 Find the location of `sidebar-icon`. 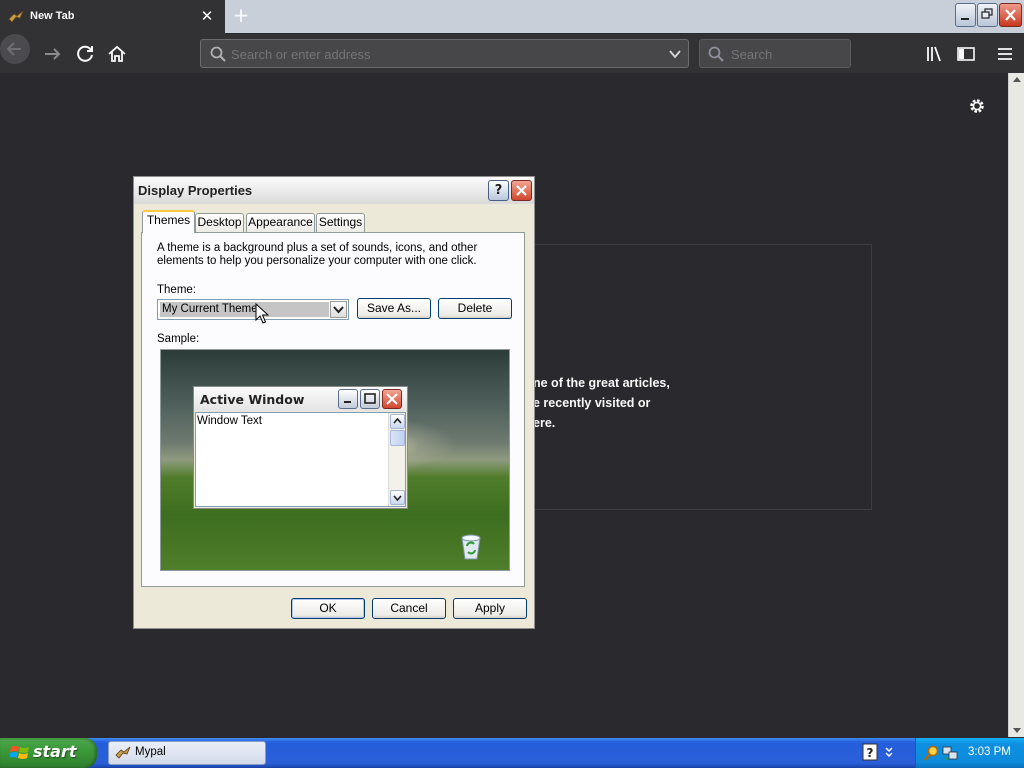

sidebar-icon is located at coordinates (966, 54).